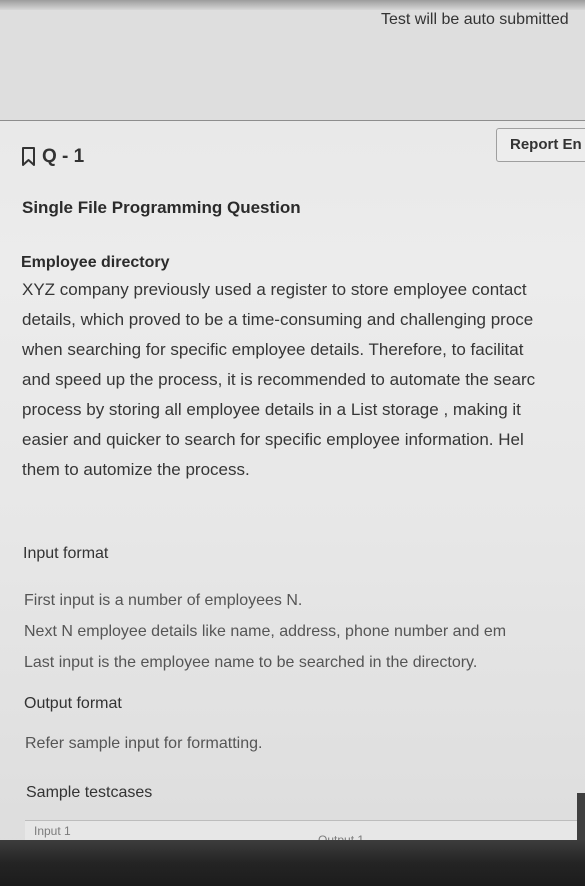 This screenshot has height=886, width=585. I want to click on sample-input-label: Input 1, so click(52, 831).